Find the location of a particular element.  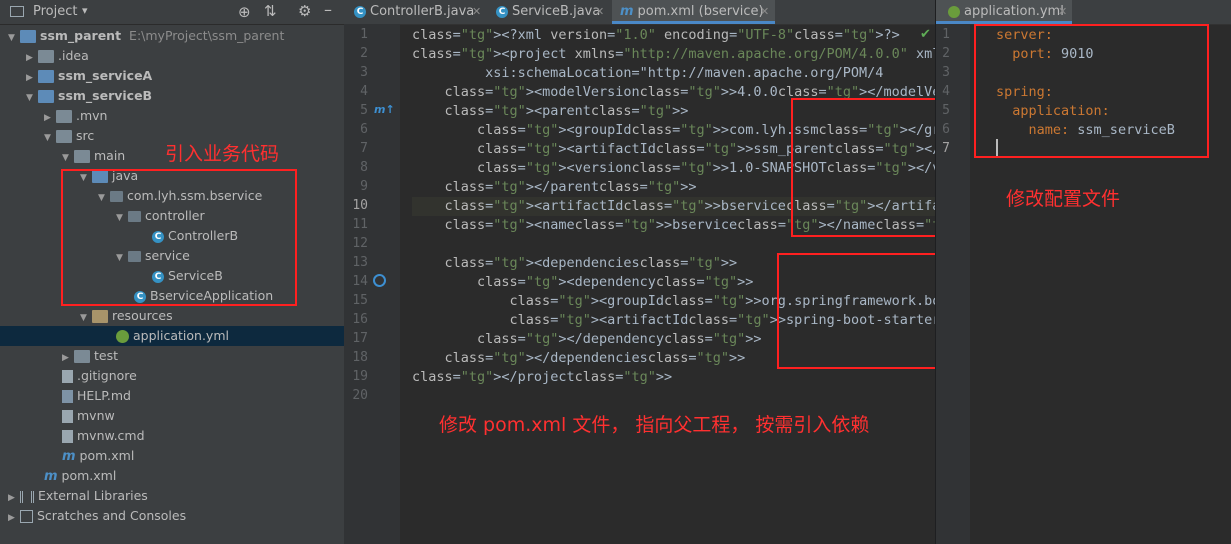

line-number: 19 is located at coordinates (360, 376).